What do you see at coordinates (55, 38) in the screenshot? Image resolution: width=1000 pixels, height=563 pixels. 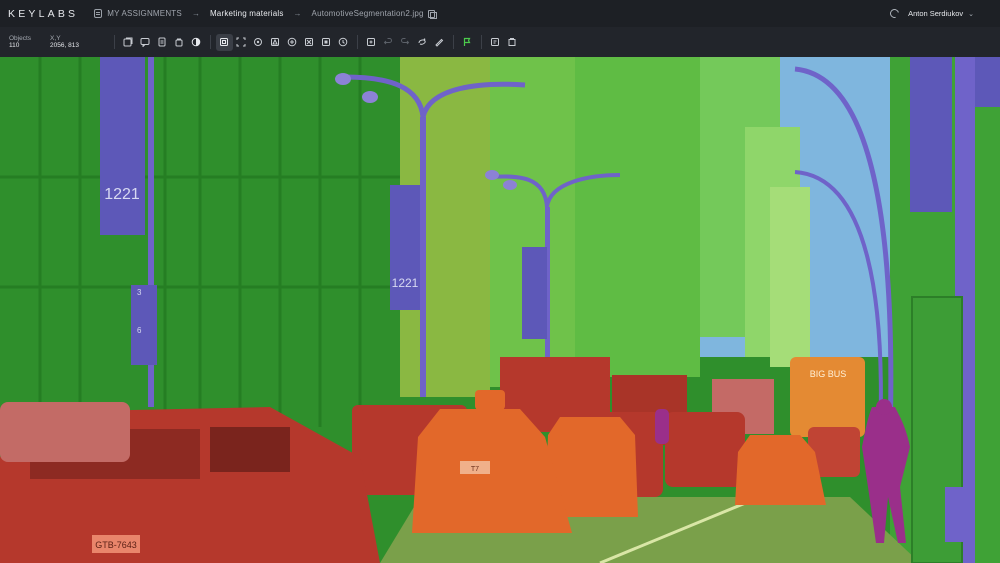 I see `xy-label: X,Y` at bounding box center [55, 38].